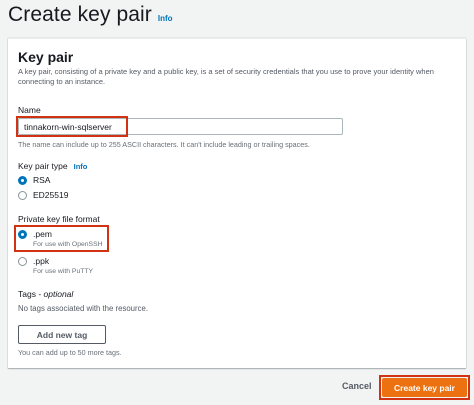 Image resolution: width=474 pixels, height=405 pixels. What do you see at coordinates (70, 352) in the screenshot?
I see `tags-limit-hint: You can add up to 50 more tags.` at bounding box center [70, 352].